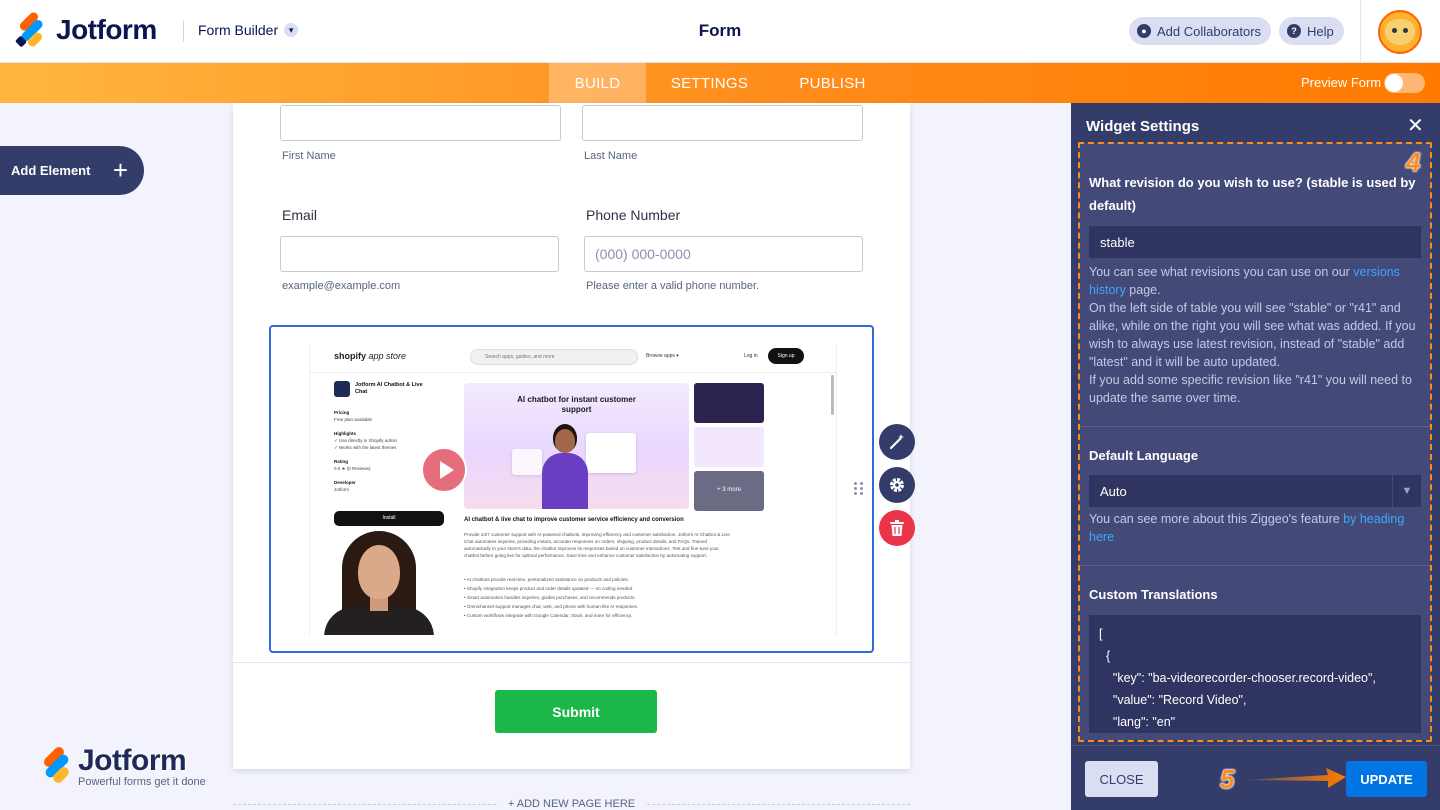 This screenshot has width=1440, height=810. I want to click on store-logo-suffix: app store, so click(387, 356).